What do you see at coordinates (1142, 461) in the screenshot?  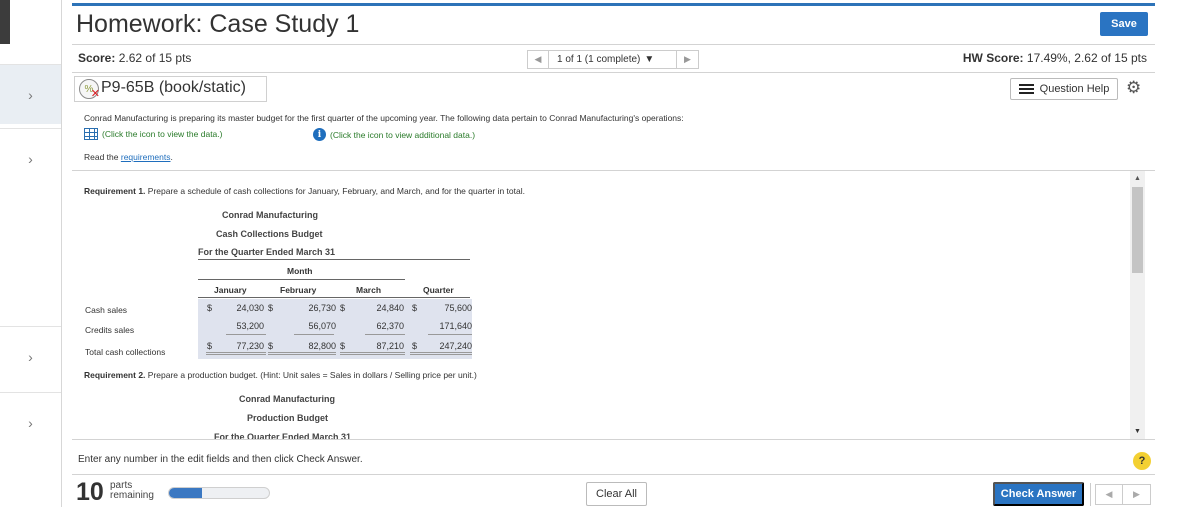 I see `help-icon: ?` at bounding box center [1142, 461].